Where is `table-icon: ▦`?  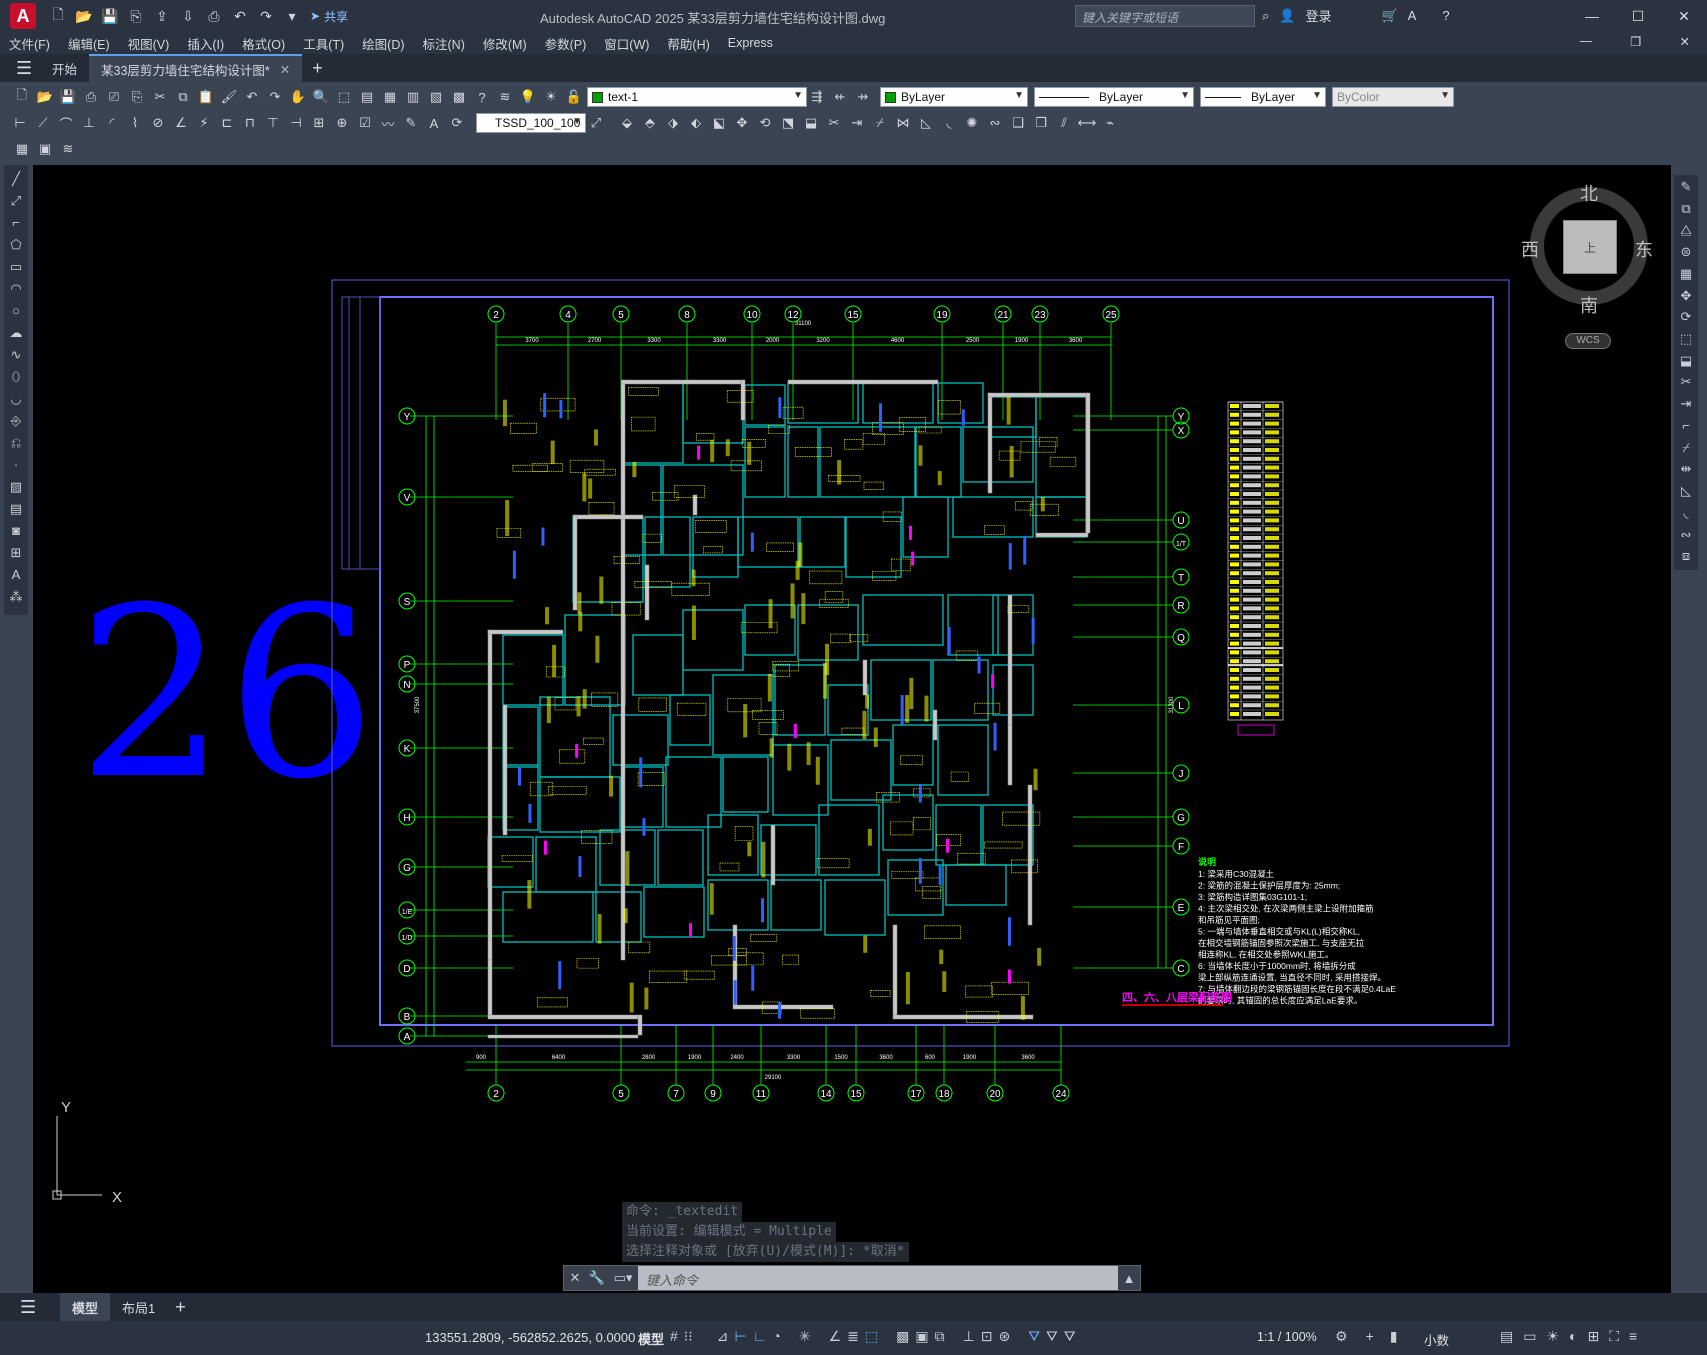
table-icon: ▦ is located at coordinates (22, 149).